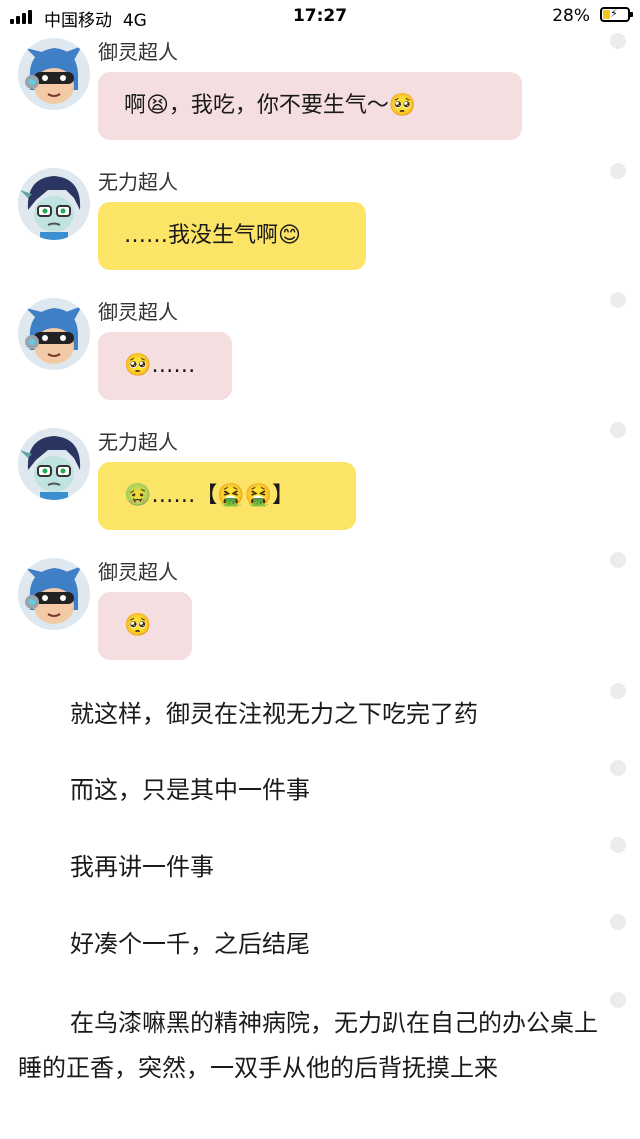 The height and width of the screenshot is (1139, 640). What do you see at coordinates (227, 496) in the screenshot?
I see `message-bubble: 🤢……【🤮🤮】` at bounding box center [227, 496].